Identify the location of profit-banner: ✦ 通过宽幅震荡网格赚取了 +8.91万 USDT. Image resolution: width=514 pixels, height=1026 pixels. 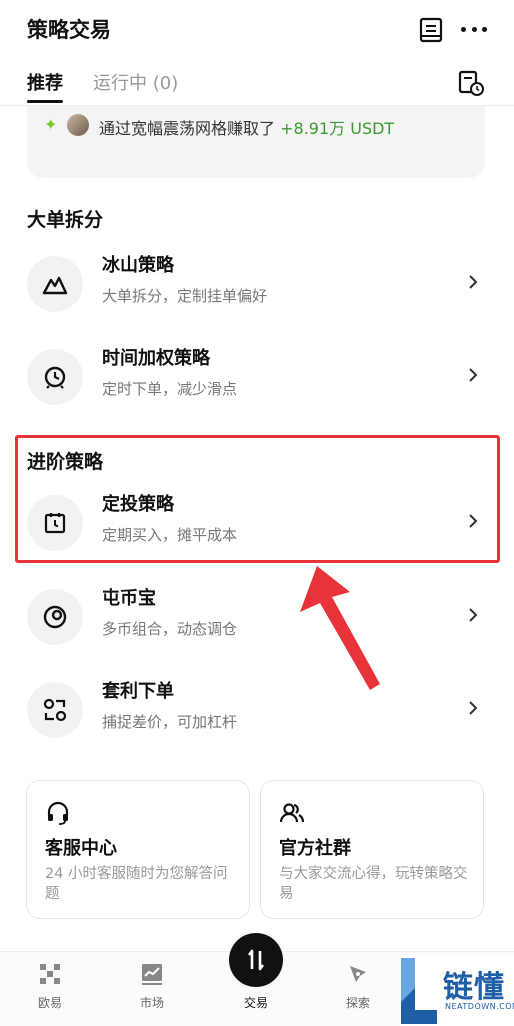
(256, 142).